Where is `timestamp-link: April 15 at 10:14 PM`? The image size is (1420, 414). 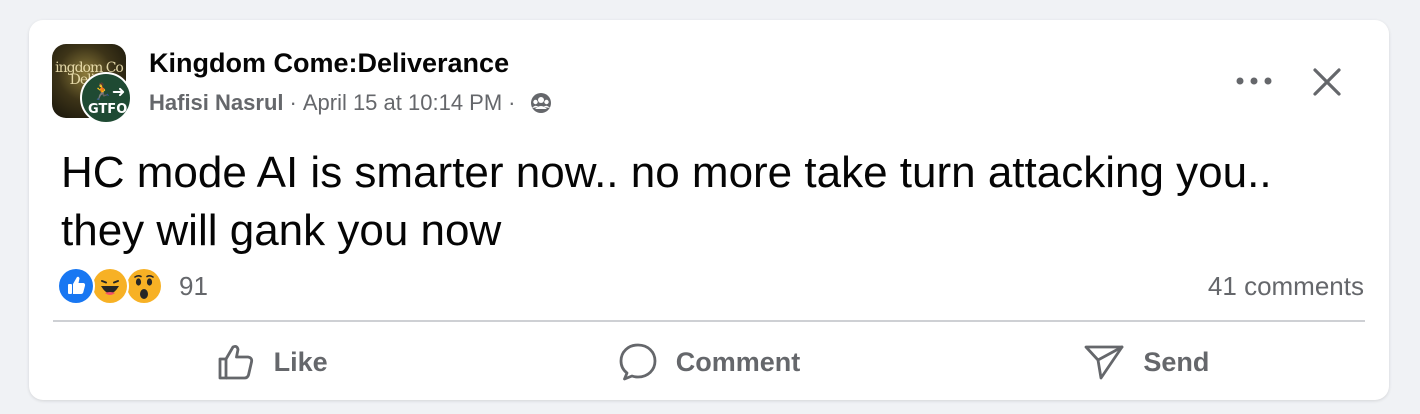
timestamp-link: April 15 at 10:14 PM is located at coordinates (402, 103).